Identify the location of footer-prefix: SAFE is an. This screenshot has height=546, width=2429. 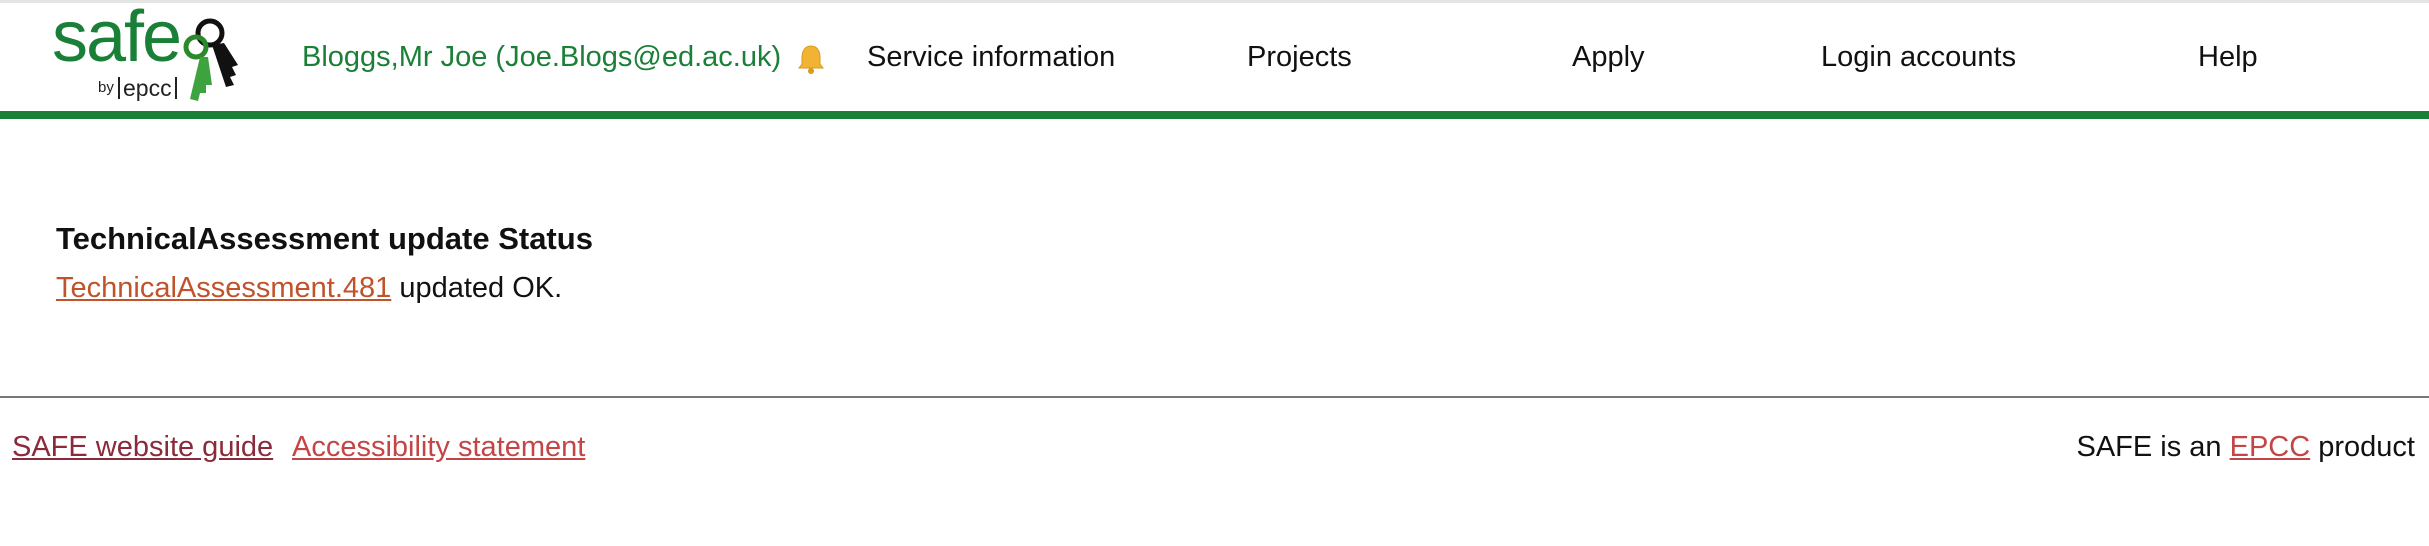
(2153, 447).